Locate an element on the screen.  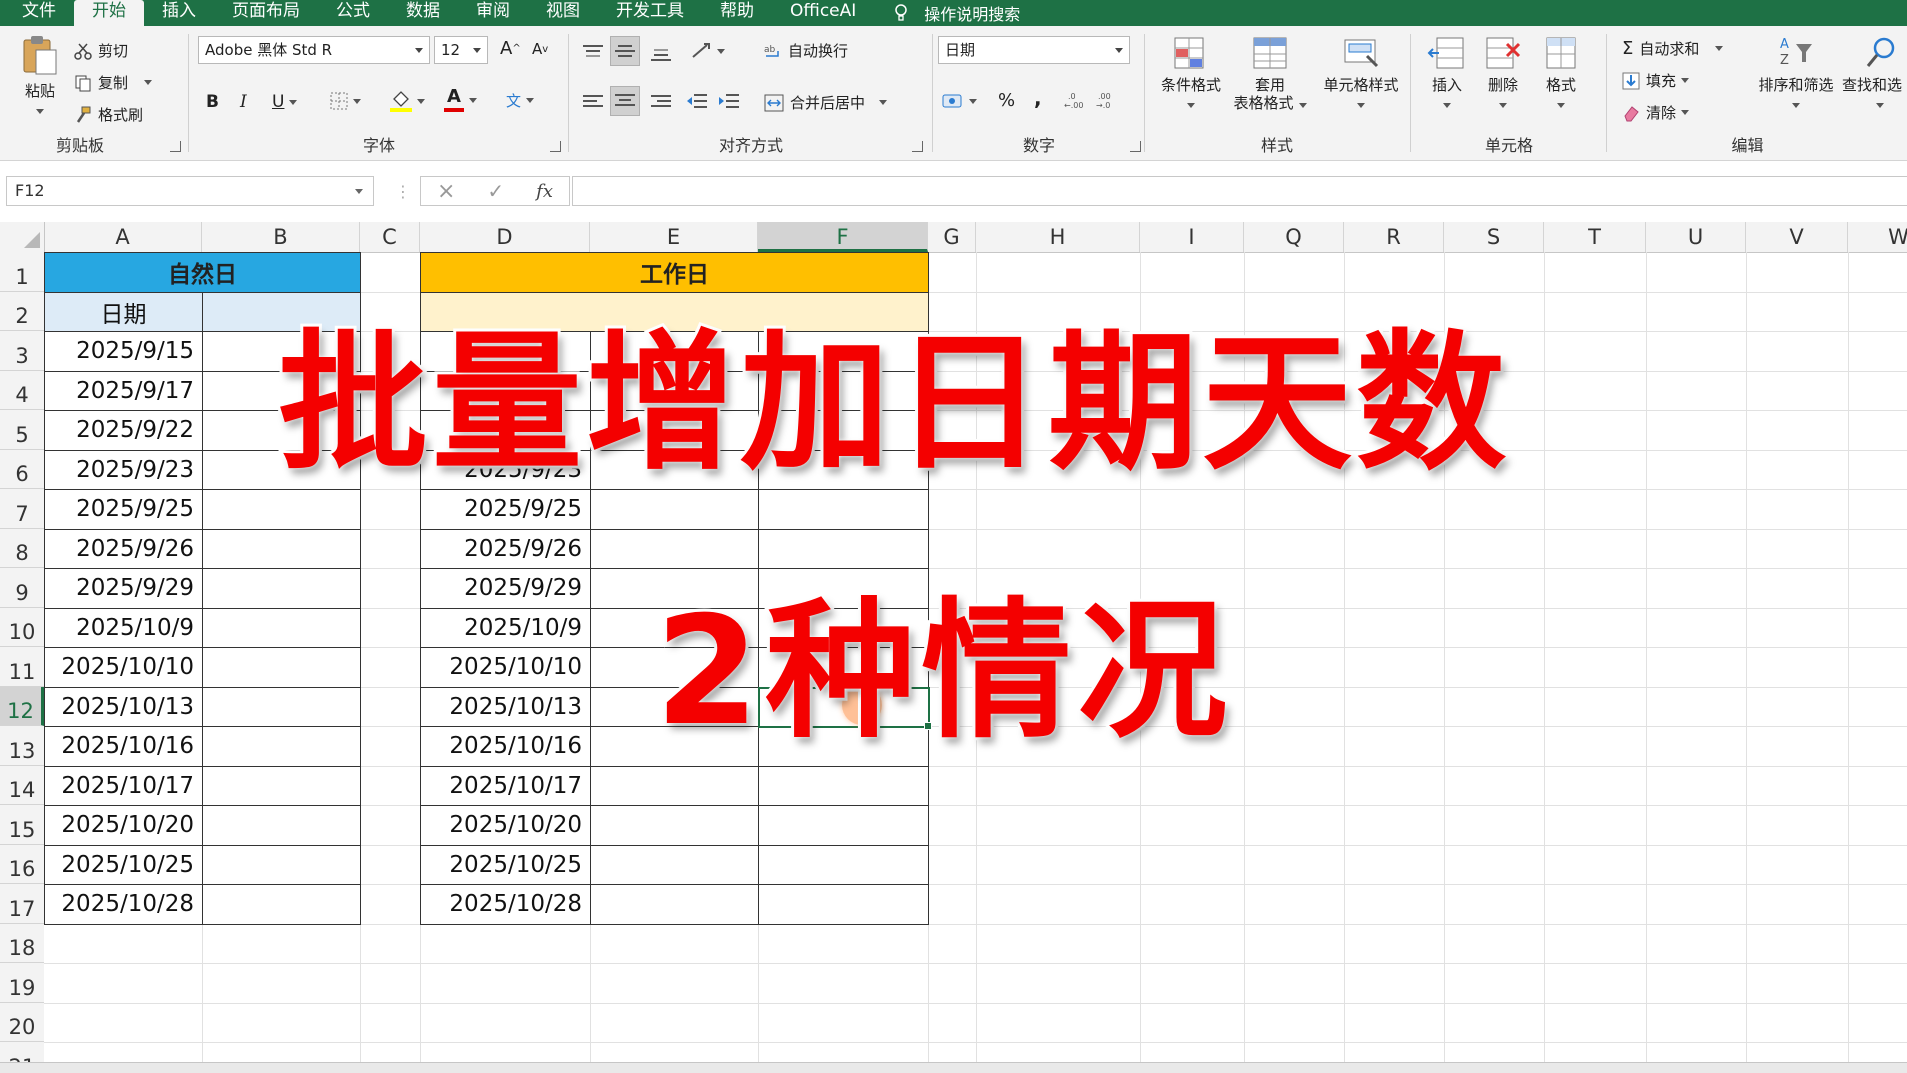
cell-e16 is located at coordinates (674, 864).